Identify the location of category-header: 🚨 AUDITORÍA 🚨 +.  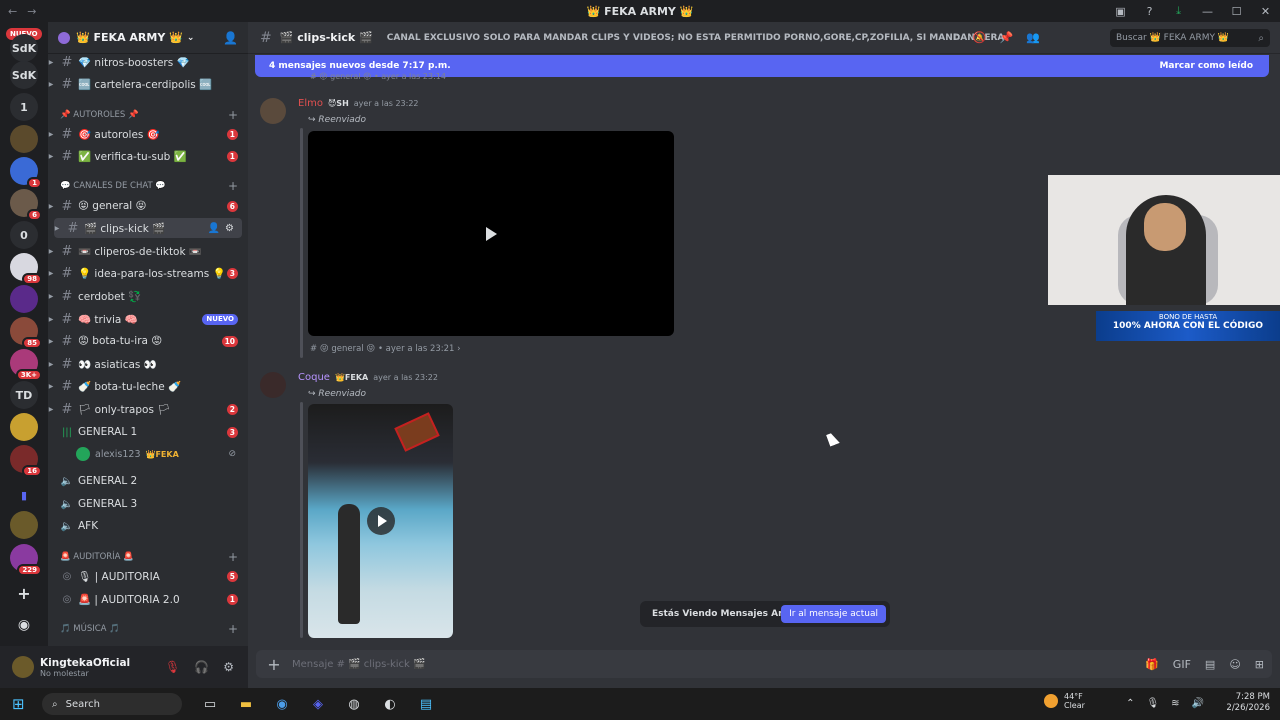
(148, 557).